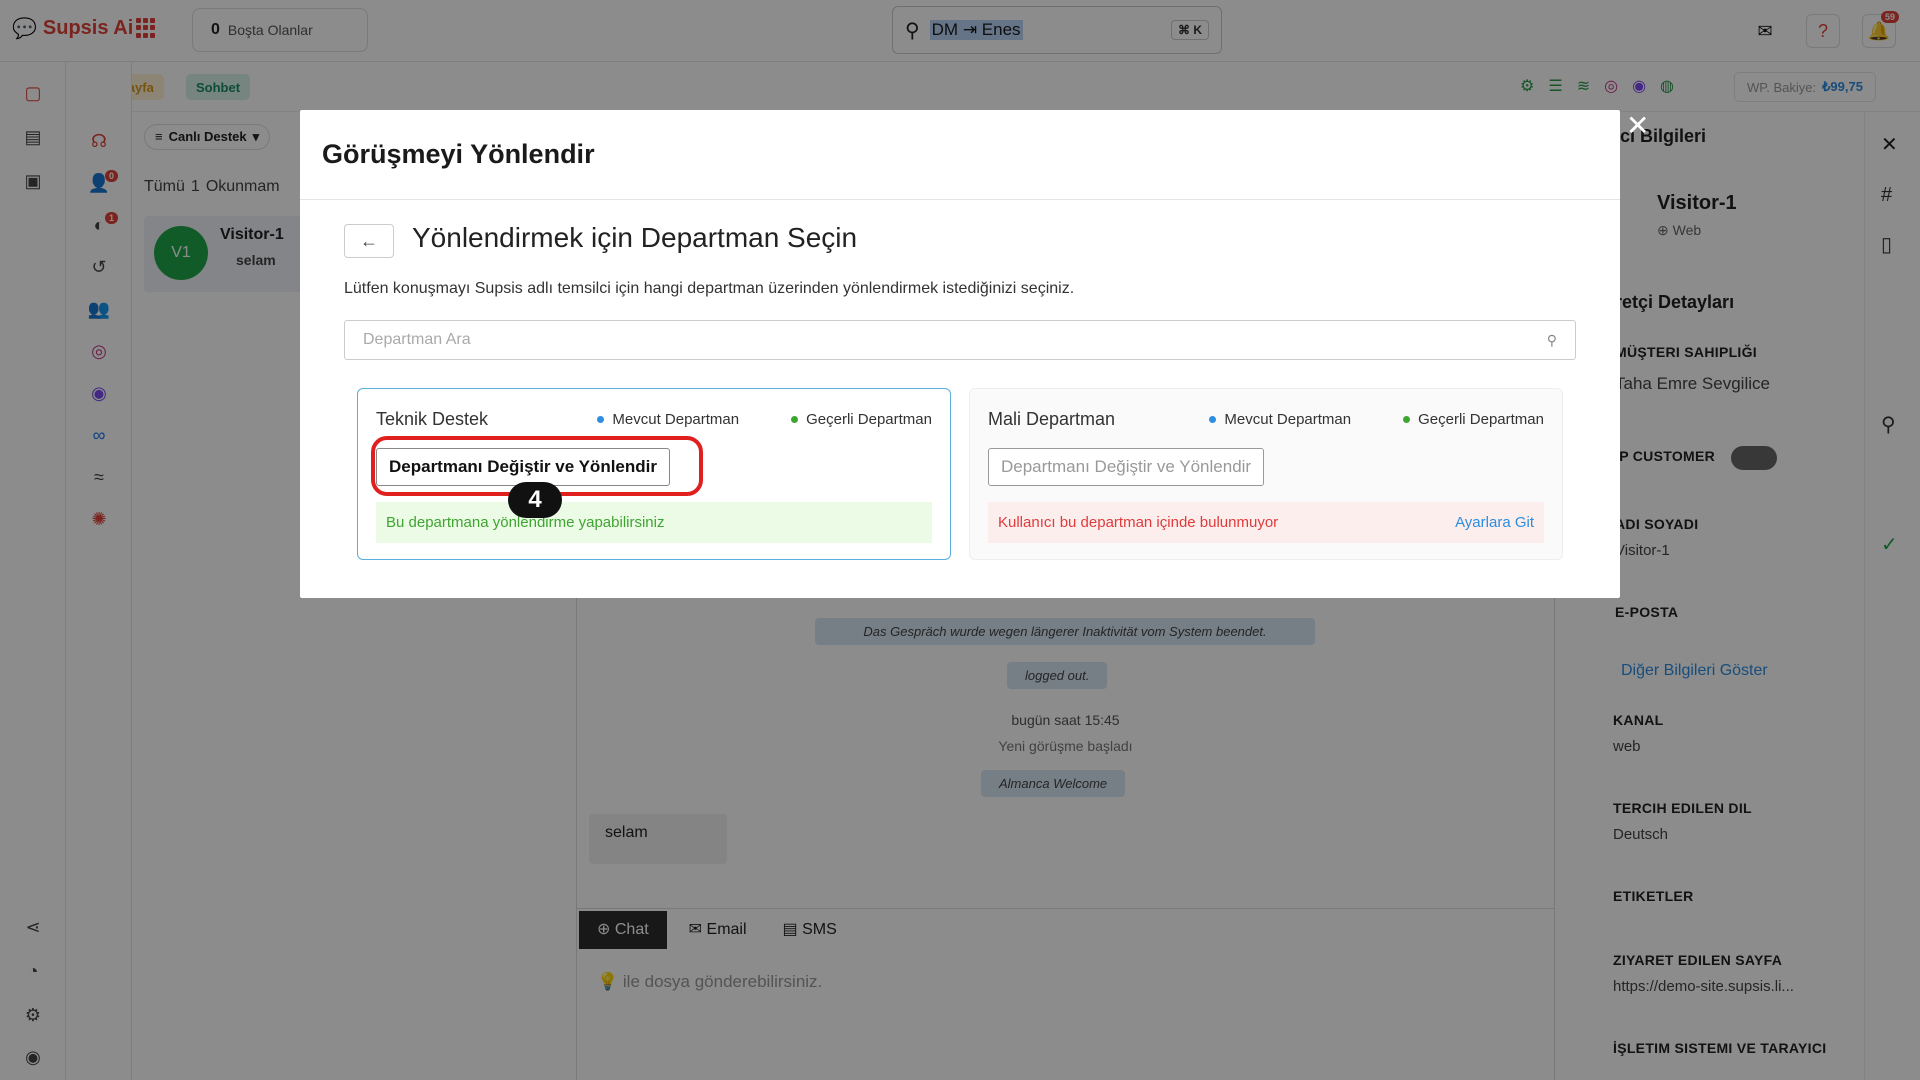 The width and height of the screenshot is (1920, 1080). I want to click on department-status-text: Kullanıcı bu departman içinde bulunmuyor, so click(1138, 522).